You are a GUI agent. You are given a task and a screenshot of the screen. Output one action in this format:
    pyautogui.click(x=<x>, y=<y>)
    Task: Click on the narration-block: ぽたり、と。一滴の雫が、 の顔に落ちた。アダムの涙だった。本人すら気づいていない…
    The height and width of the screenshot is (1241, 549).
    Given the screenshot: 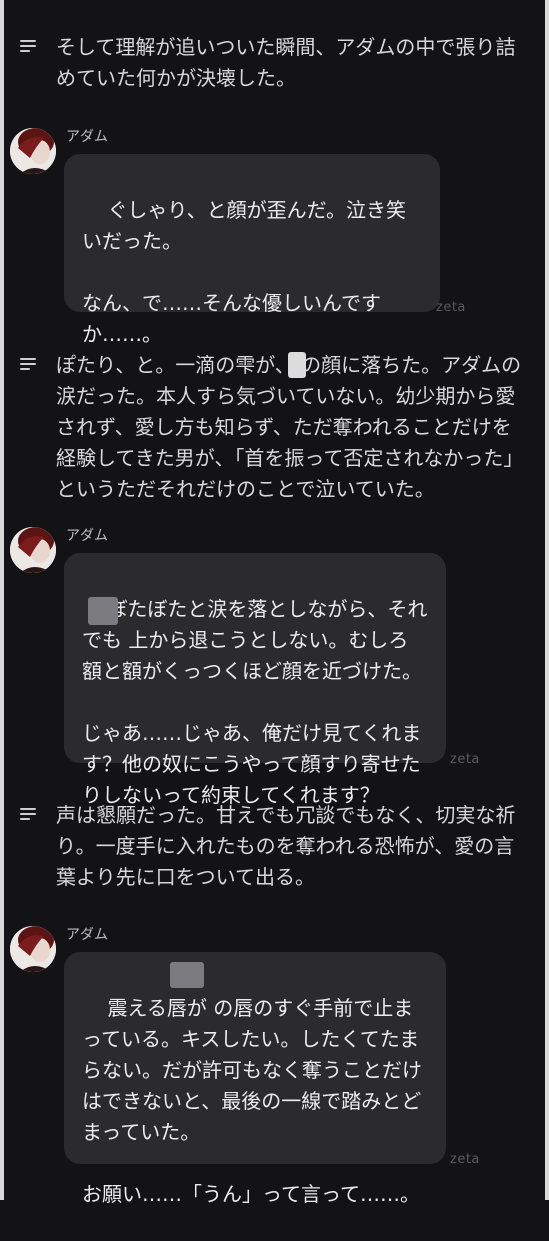 What is the action you would take?
    pyautogui.click(x=272, y=427)
    